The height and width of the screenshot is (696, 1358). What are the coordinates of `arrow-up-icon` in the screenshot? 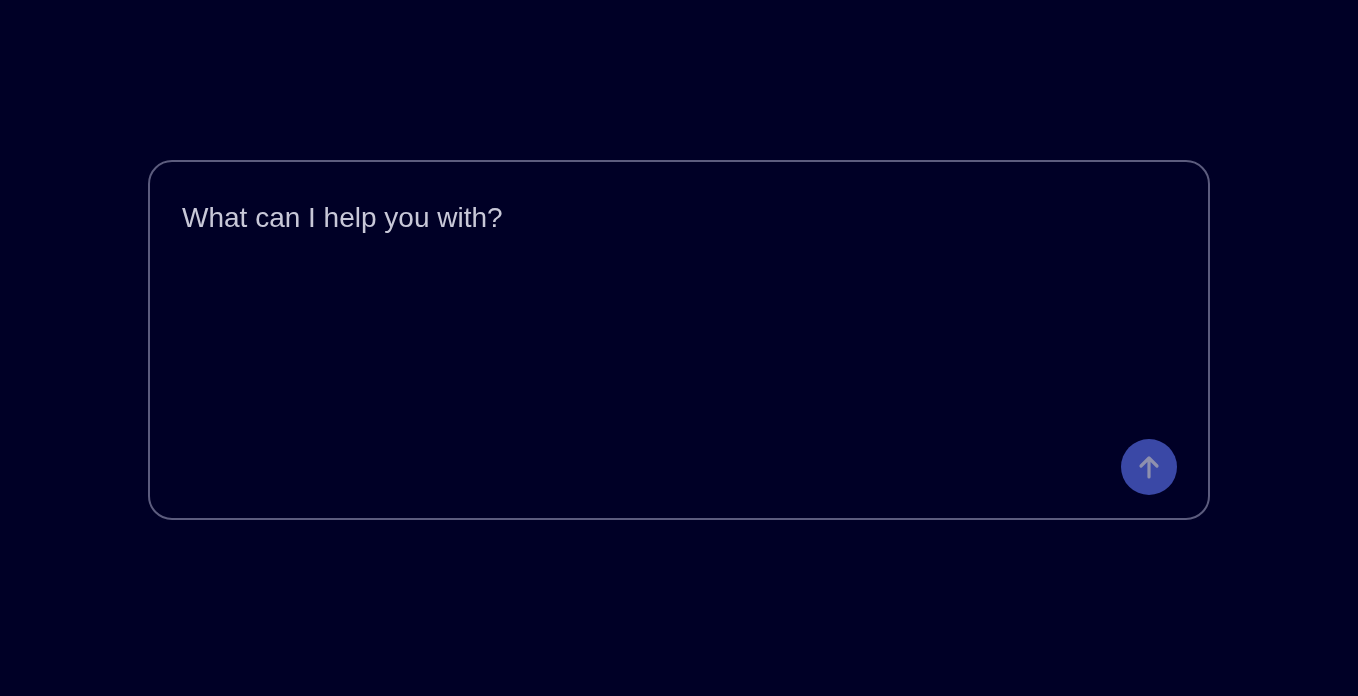 It's located at (1149, 467).